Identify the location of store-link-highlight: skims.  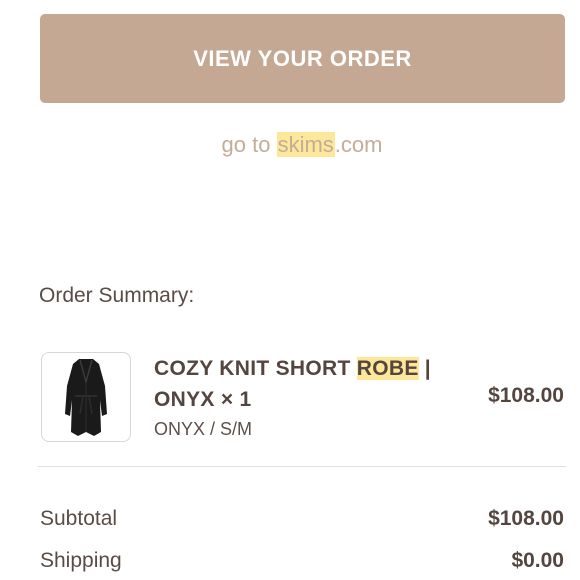
(305, 144).